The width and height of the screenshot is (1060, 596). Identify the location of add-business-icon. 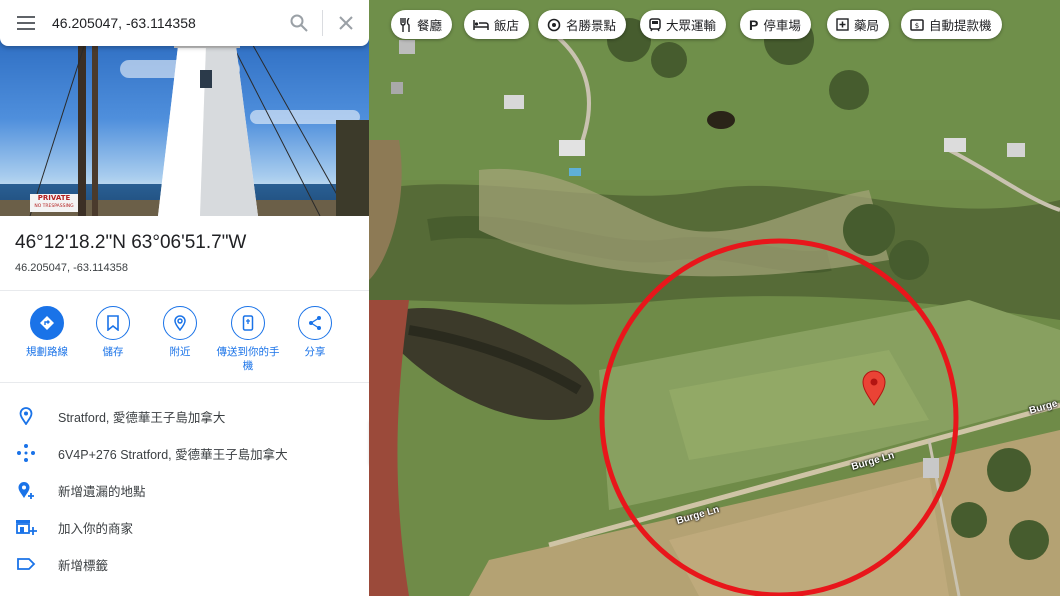
(26, 527).